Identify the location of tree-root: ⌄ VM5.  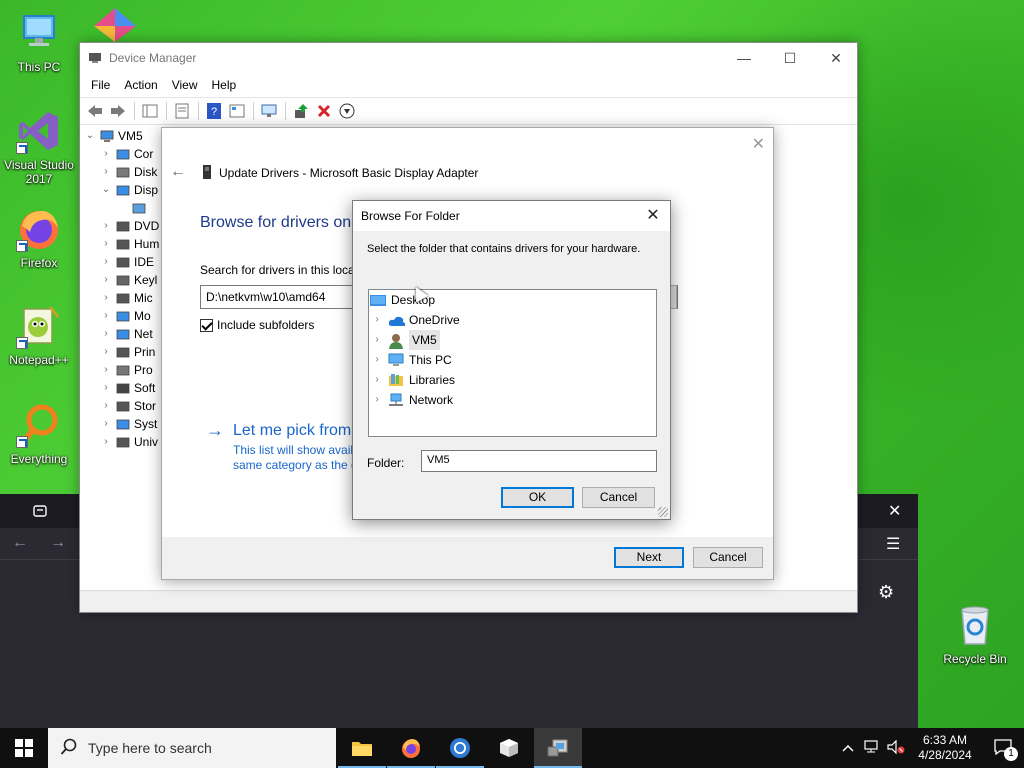
(113, 136).